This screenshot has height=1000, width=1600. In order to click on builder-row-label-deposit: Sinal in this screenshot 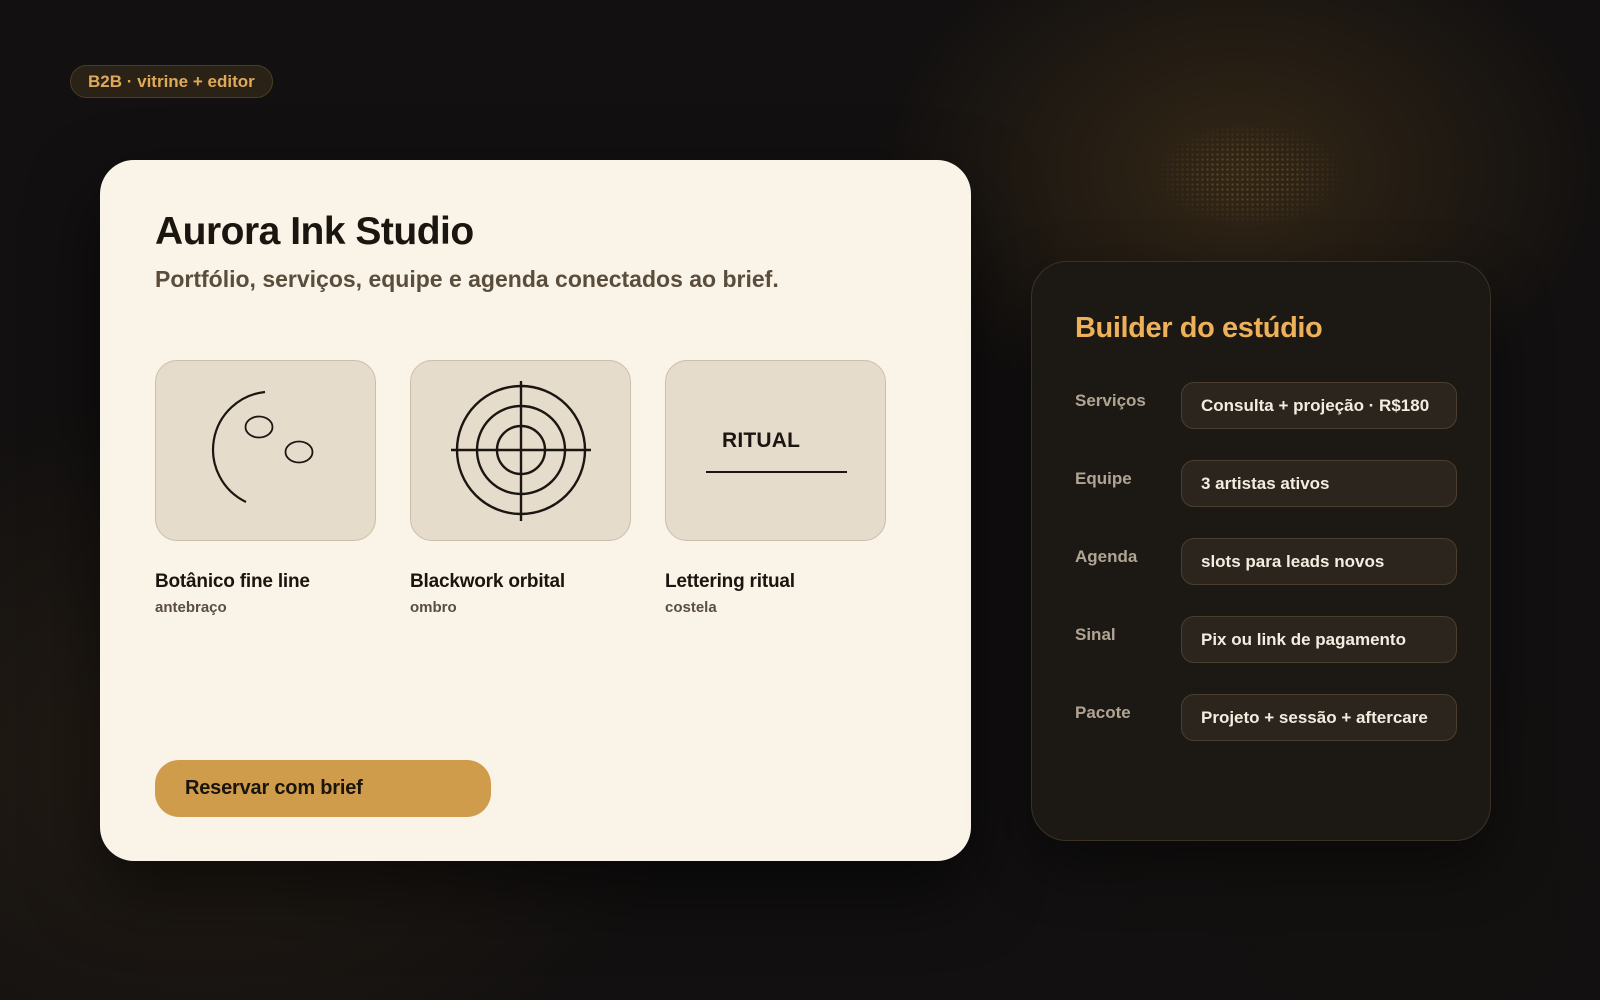, I will do `click(1095, 634)`.